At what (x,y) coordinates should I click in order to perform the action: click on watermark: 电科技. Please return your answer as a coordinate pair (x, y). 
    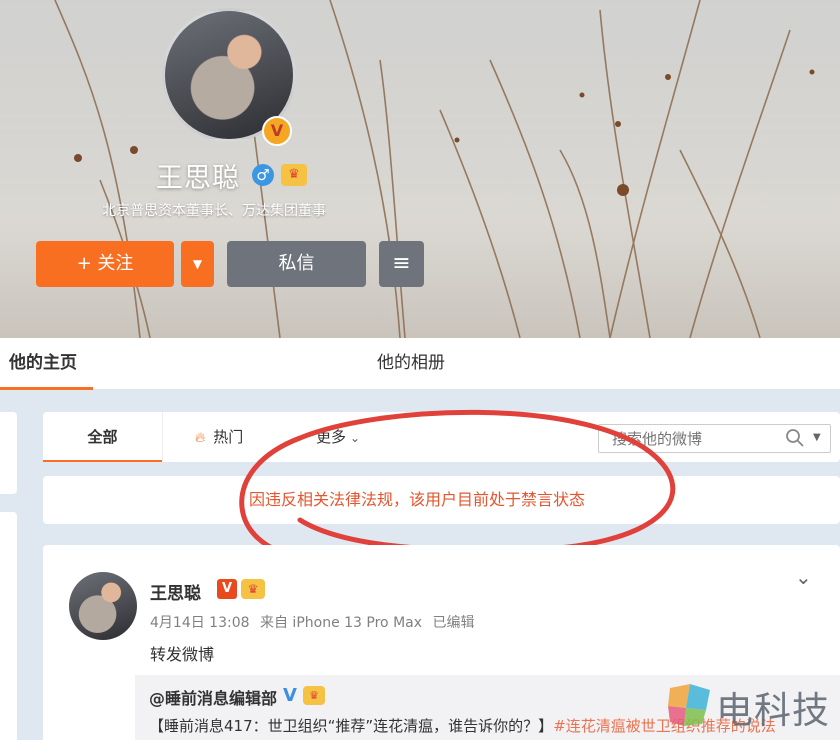
    Looking at the image, I should click on (753, 708).